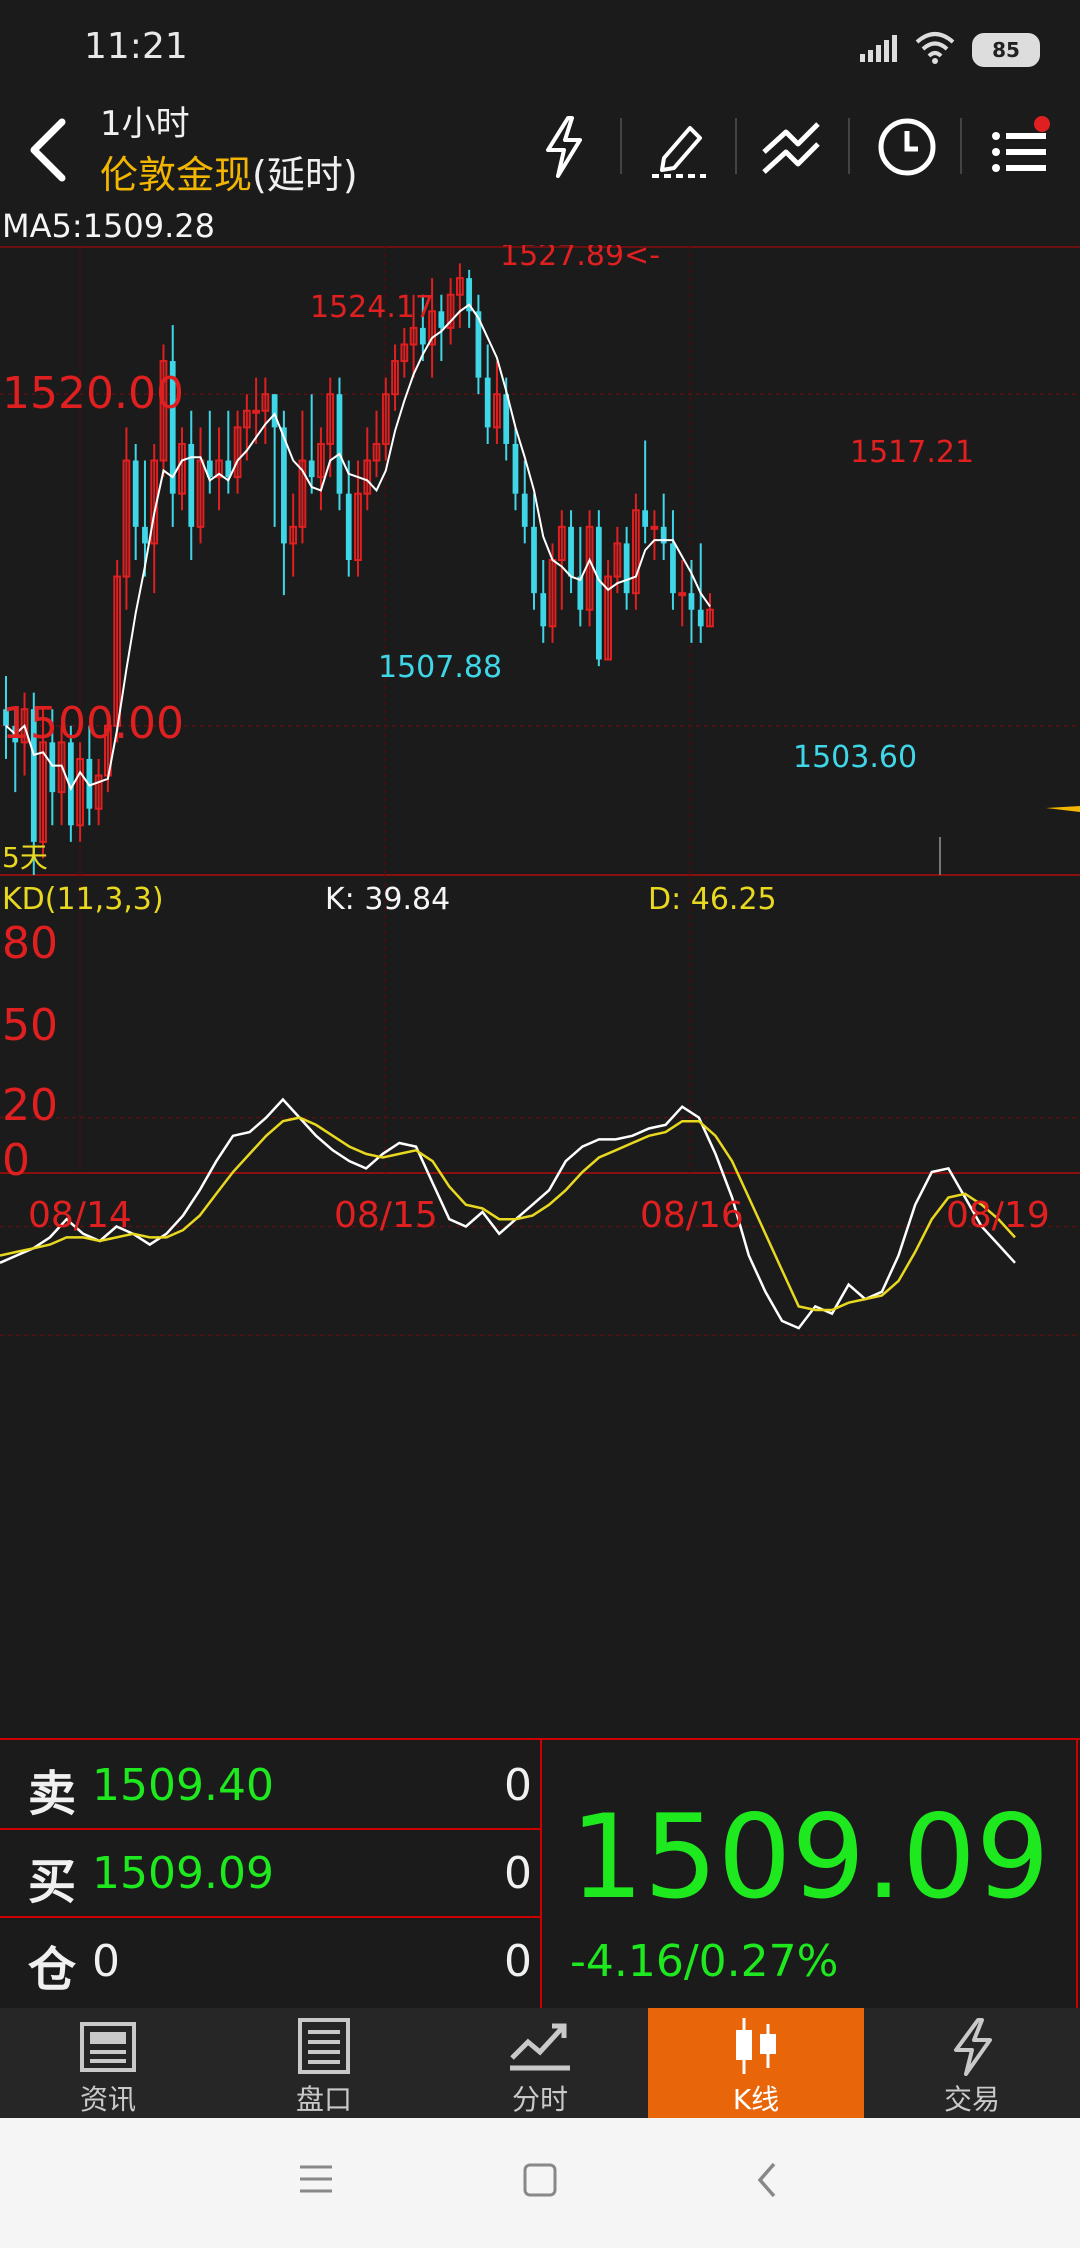  What do you see at coordinates (30, 1025) in the screenshot?
I see `kd-axis-tick: 50` at bounding box center [30, 1025].